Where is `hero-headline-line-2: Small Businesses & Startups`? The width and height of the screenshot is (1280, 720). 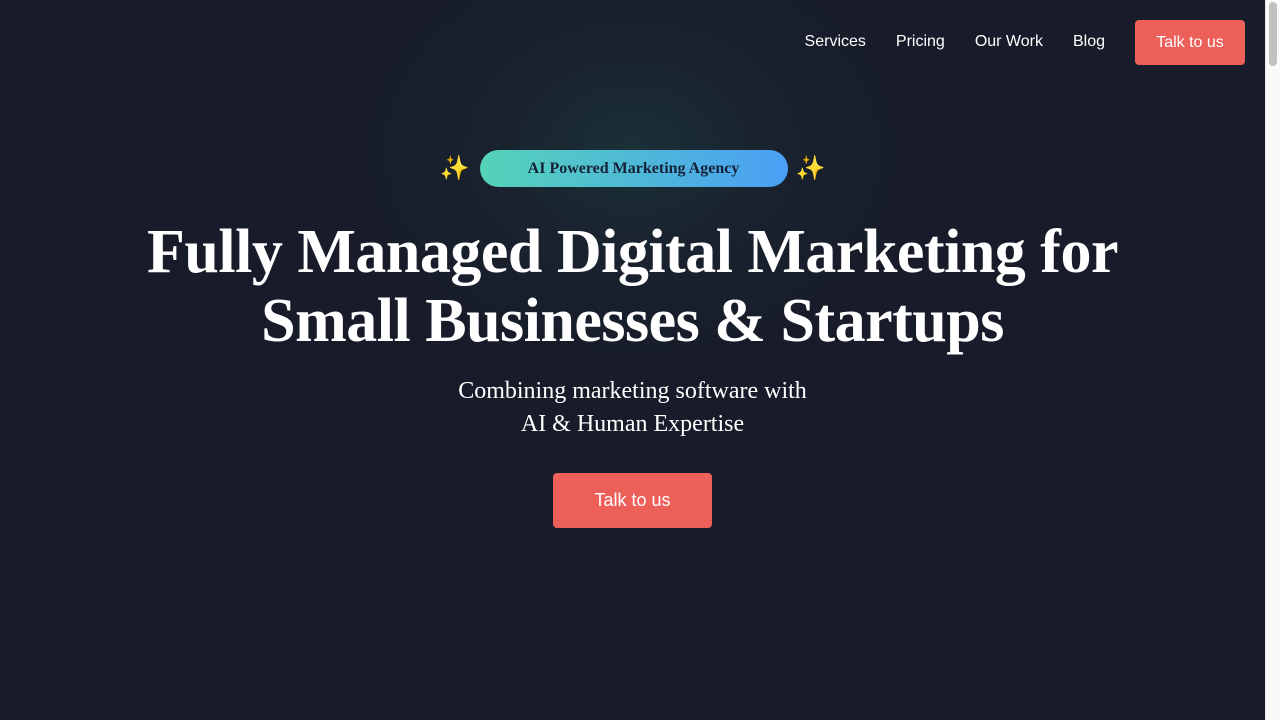
hero-headline-line-2: Small Businesses & Startups is located at coordinates (632, 321).